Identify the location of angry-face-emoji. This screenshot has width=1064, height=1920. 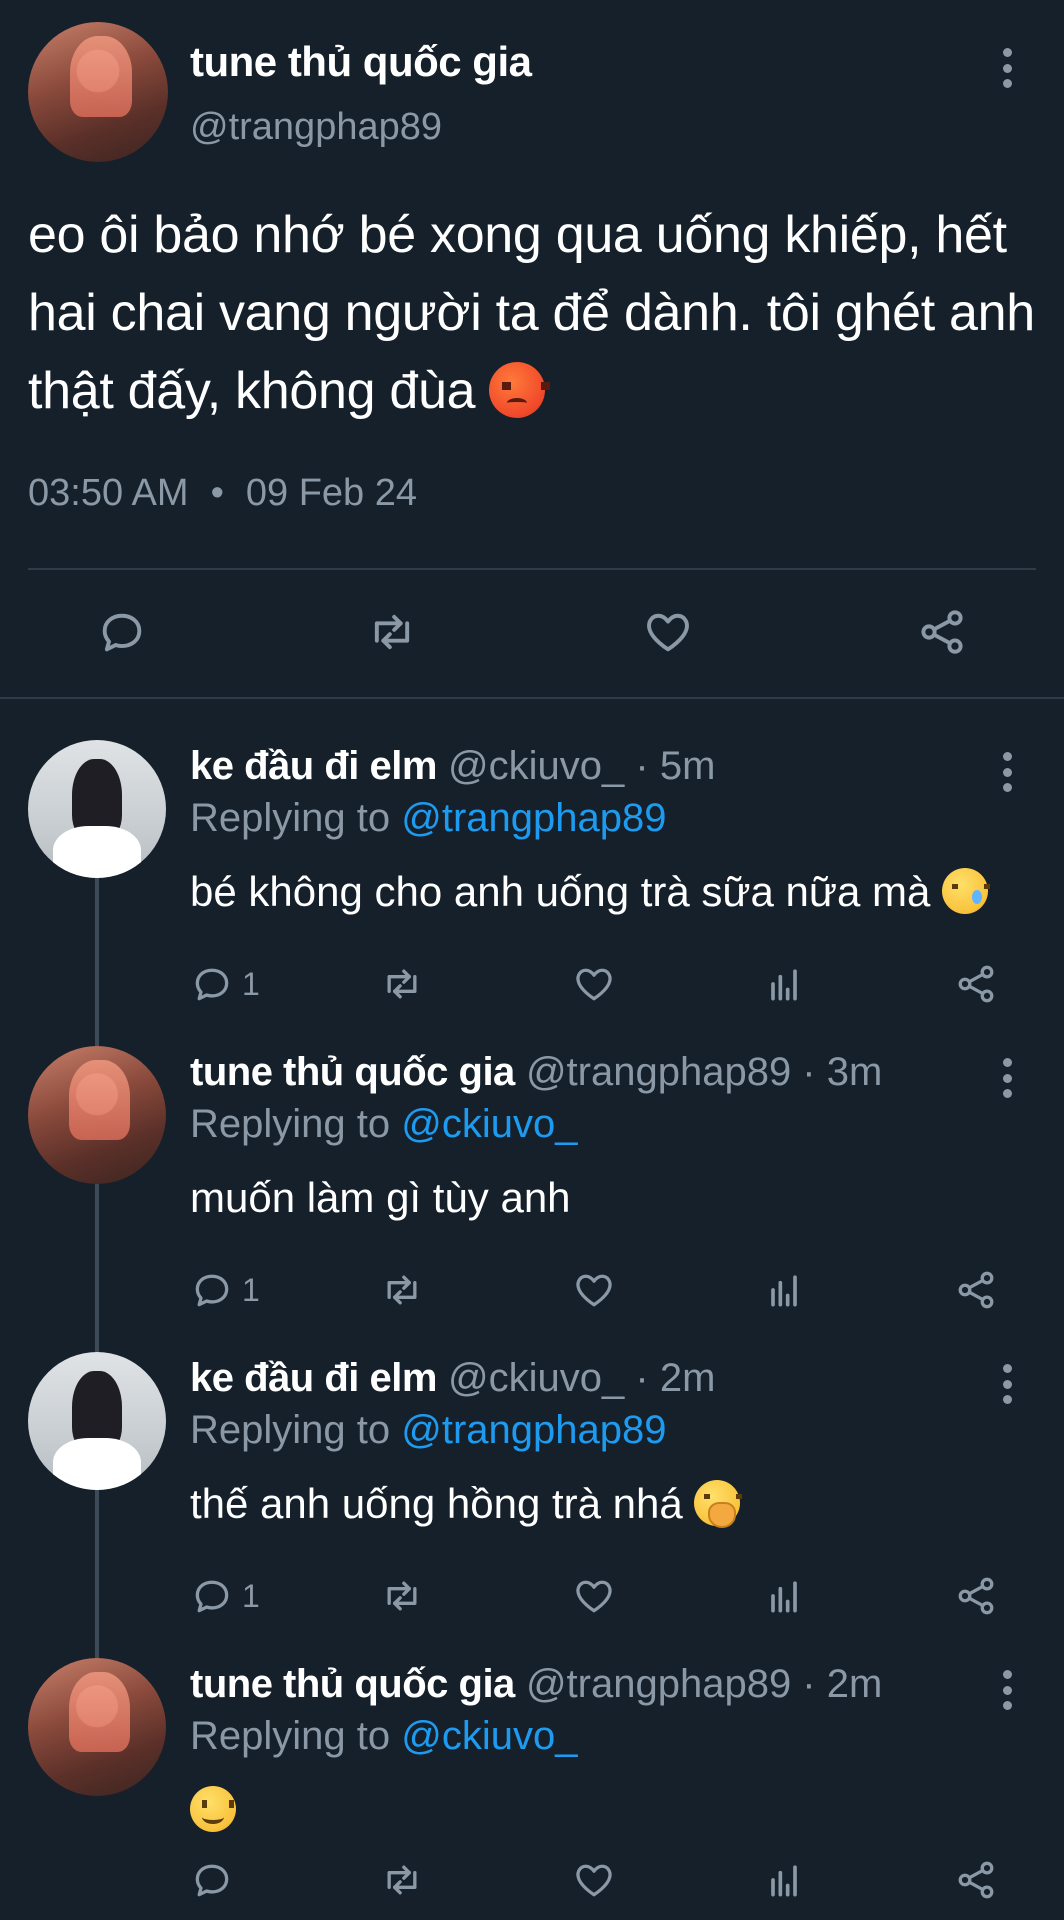
(520, 390).